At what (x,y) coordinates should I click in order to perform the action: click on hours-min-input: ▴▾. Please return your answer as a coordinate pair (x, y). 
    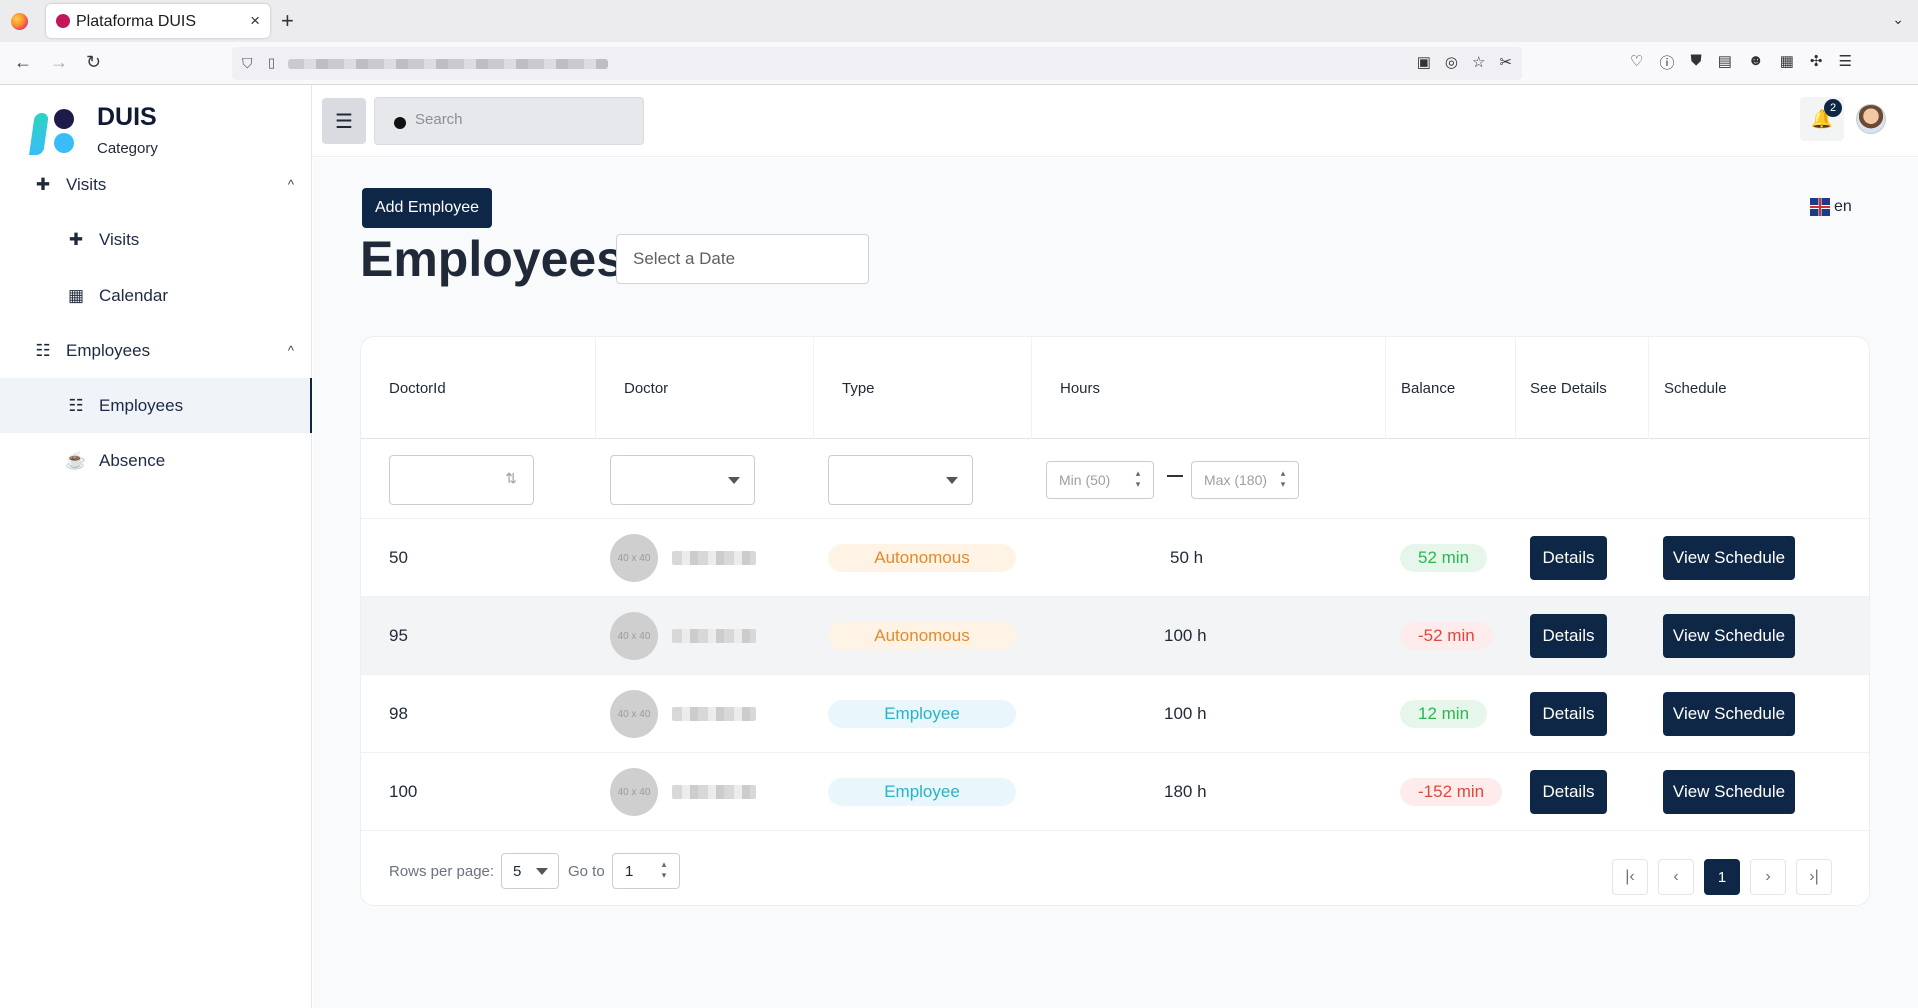
    Looking at the image, I should click on (1100, 480).